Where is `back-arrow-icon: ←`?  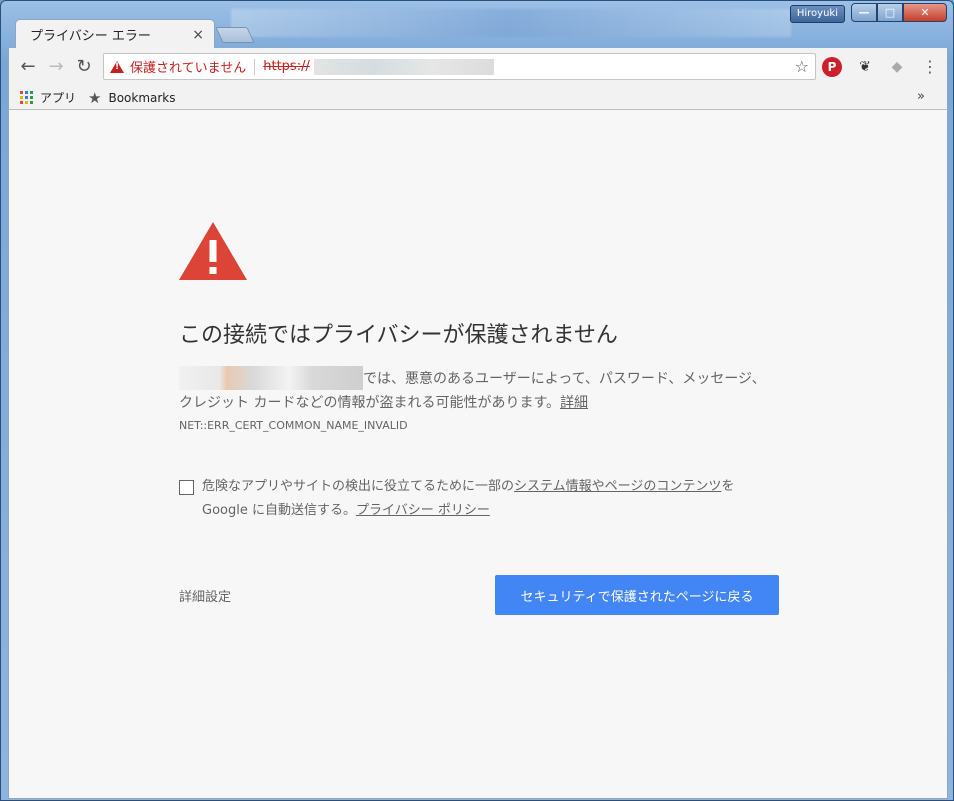
back-arrow-icon: ← is located at coordinates (28, 67).